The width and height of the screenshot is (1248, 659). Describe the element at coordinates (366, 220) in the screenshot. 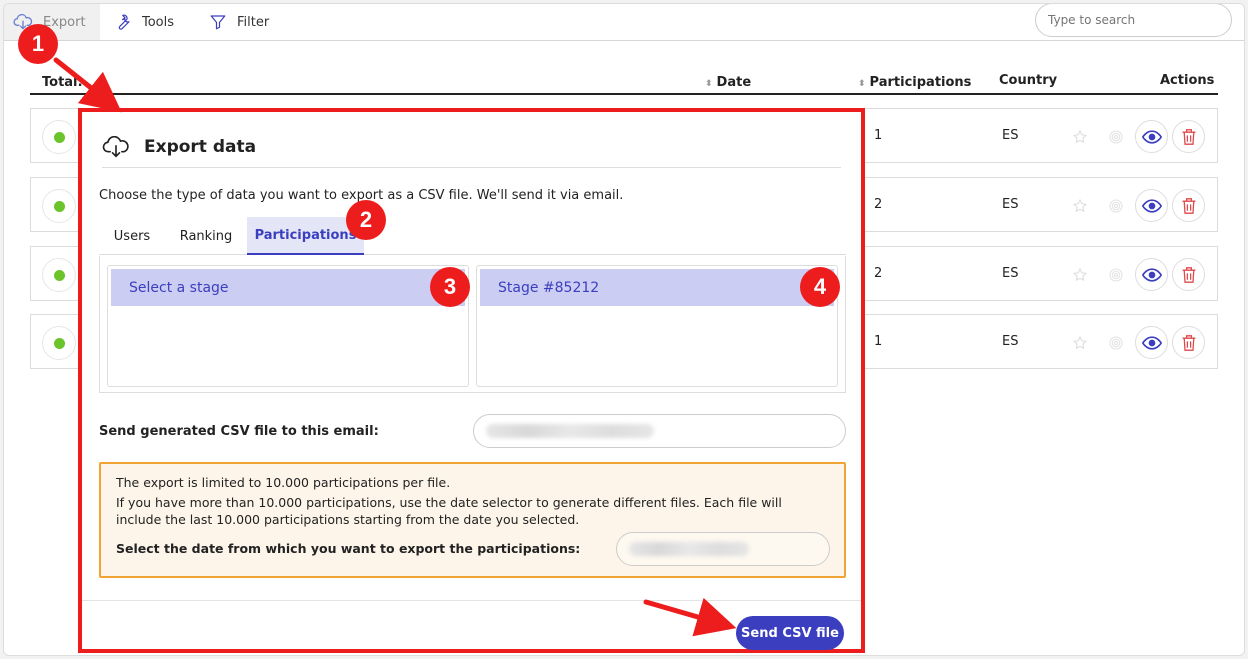

I see `callout-badge-2: 2` at that location.